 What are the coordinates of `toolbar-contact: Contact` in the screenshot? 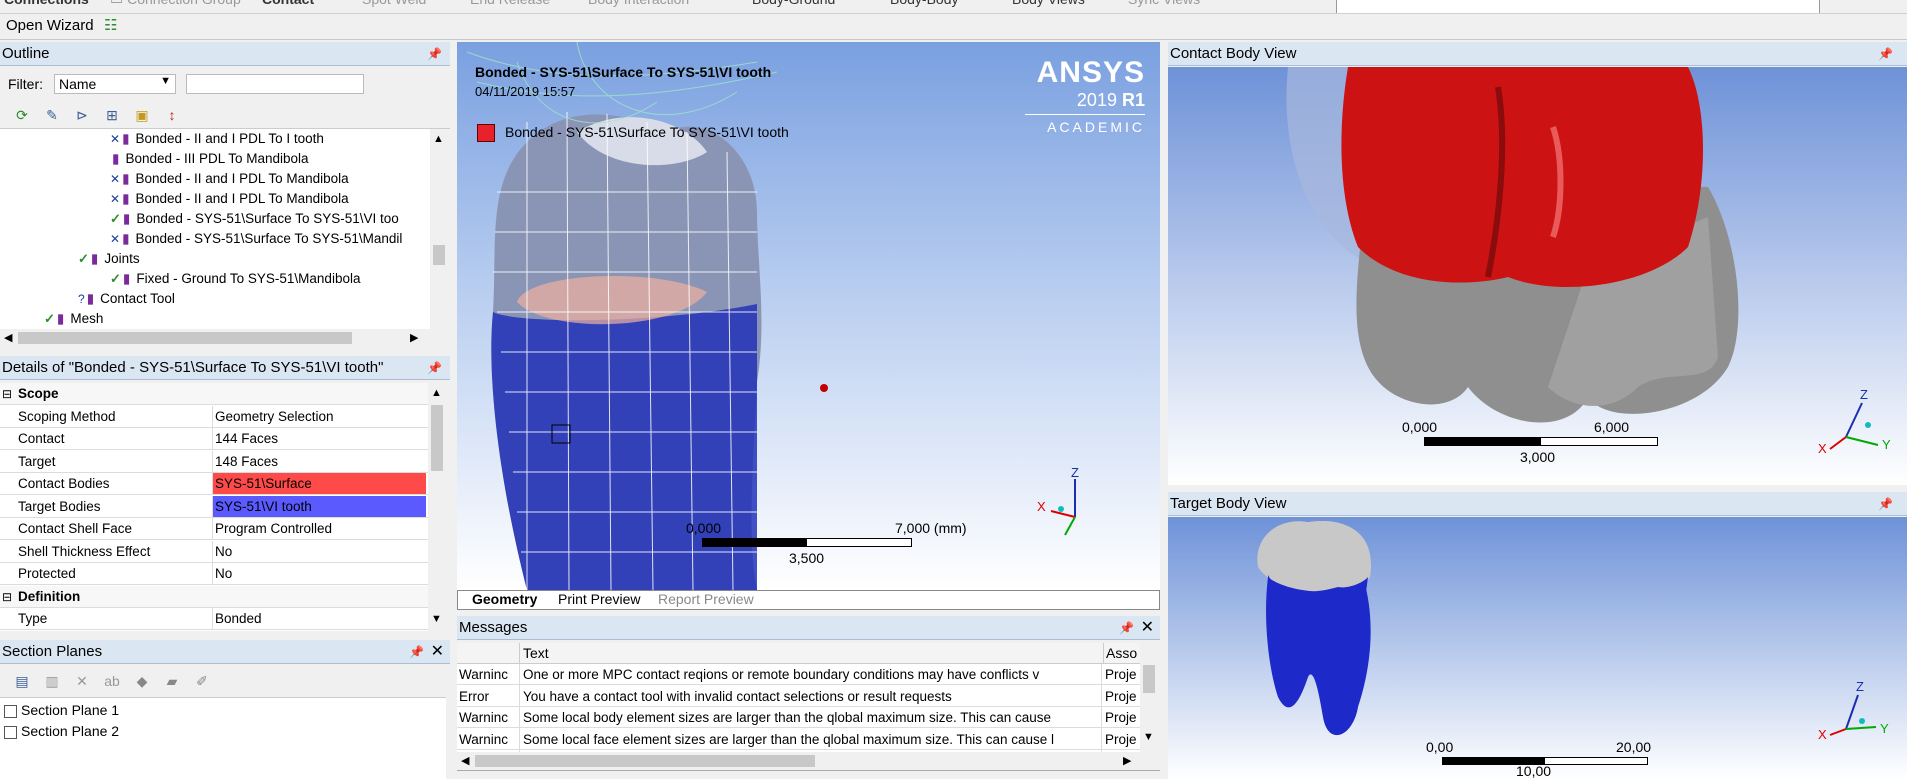 It's located at (288, 3).